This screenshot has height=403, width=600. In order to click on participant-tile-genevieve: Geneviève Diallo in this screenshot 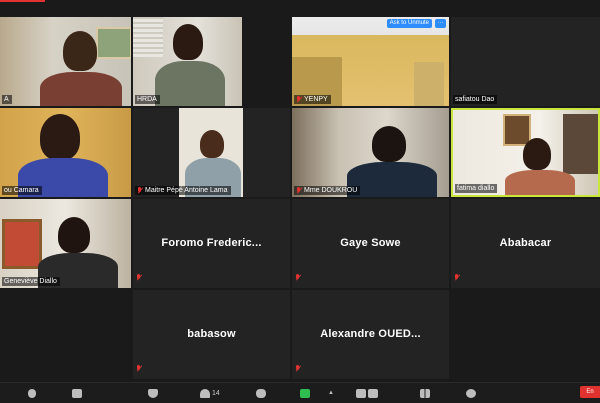, I will do `click(65, 243)`.